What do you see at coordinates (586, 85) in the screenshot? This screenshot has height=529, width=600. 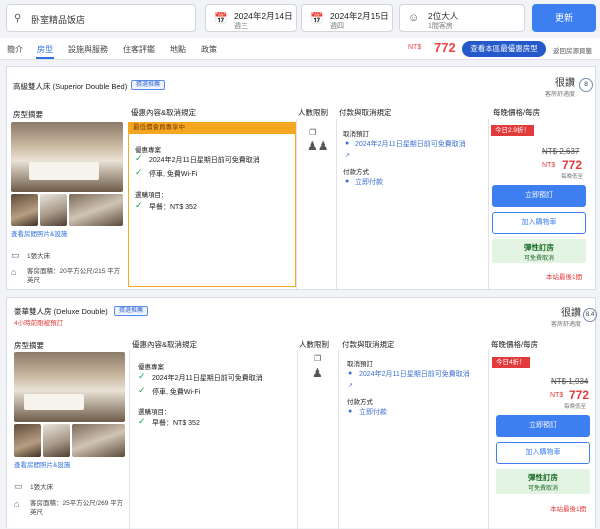 I see `score-badge: 8` at bounding box center [586, 85].